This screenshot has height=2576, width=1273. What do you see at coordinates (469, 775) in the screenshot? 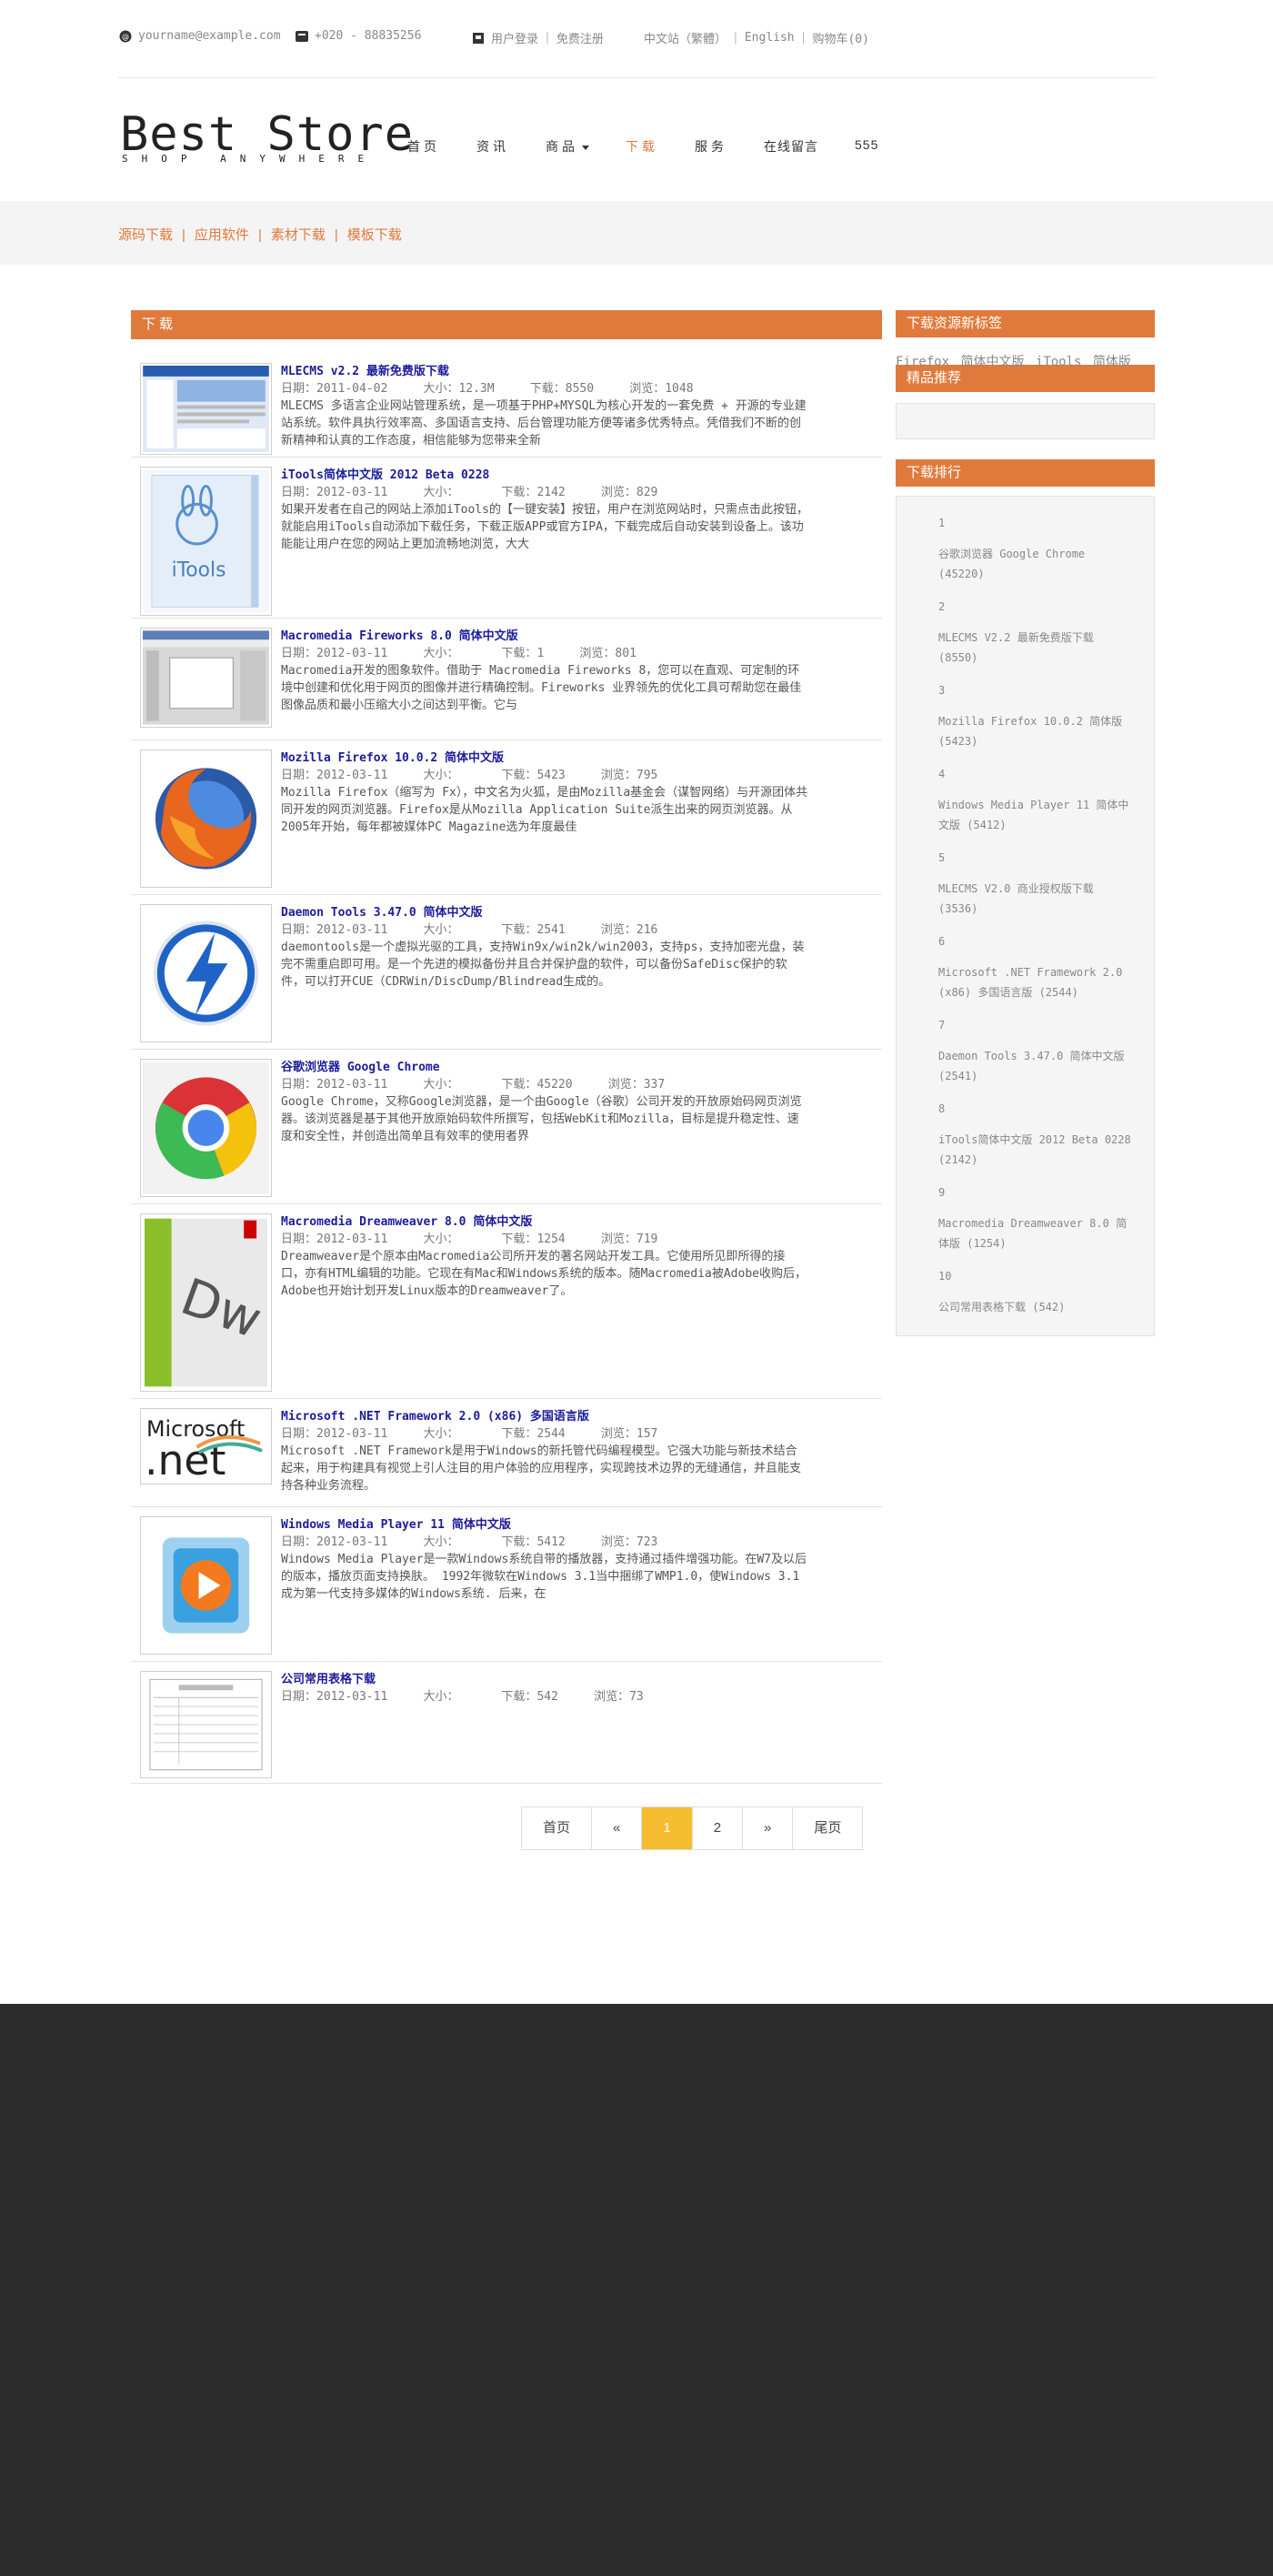
I see `item-meta: 日期：2012-03-11 大小： 下载：5423 浏览：795` at bounding box center [469, 775].